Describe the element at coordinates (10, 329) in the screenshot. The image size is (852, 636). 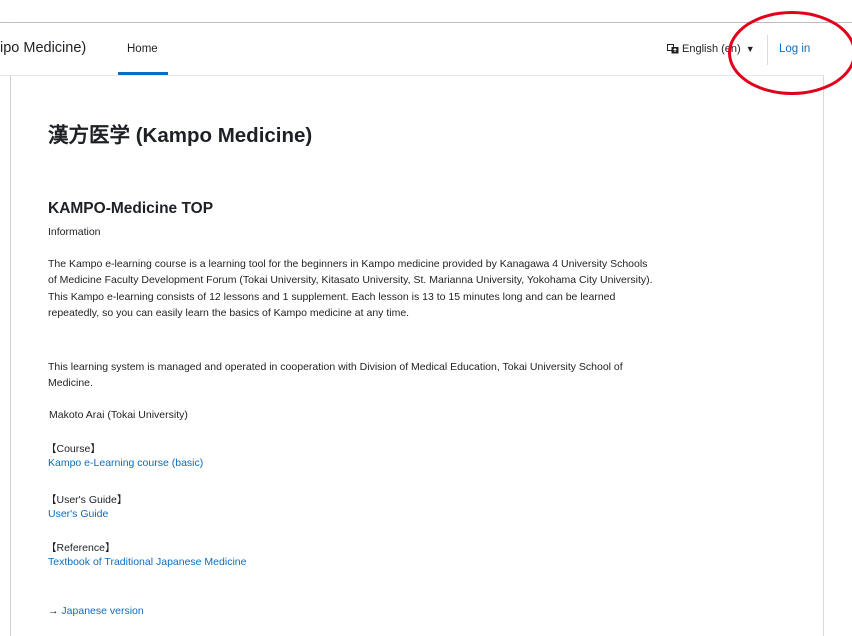
I see `window-left-border` at that location.